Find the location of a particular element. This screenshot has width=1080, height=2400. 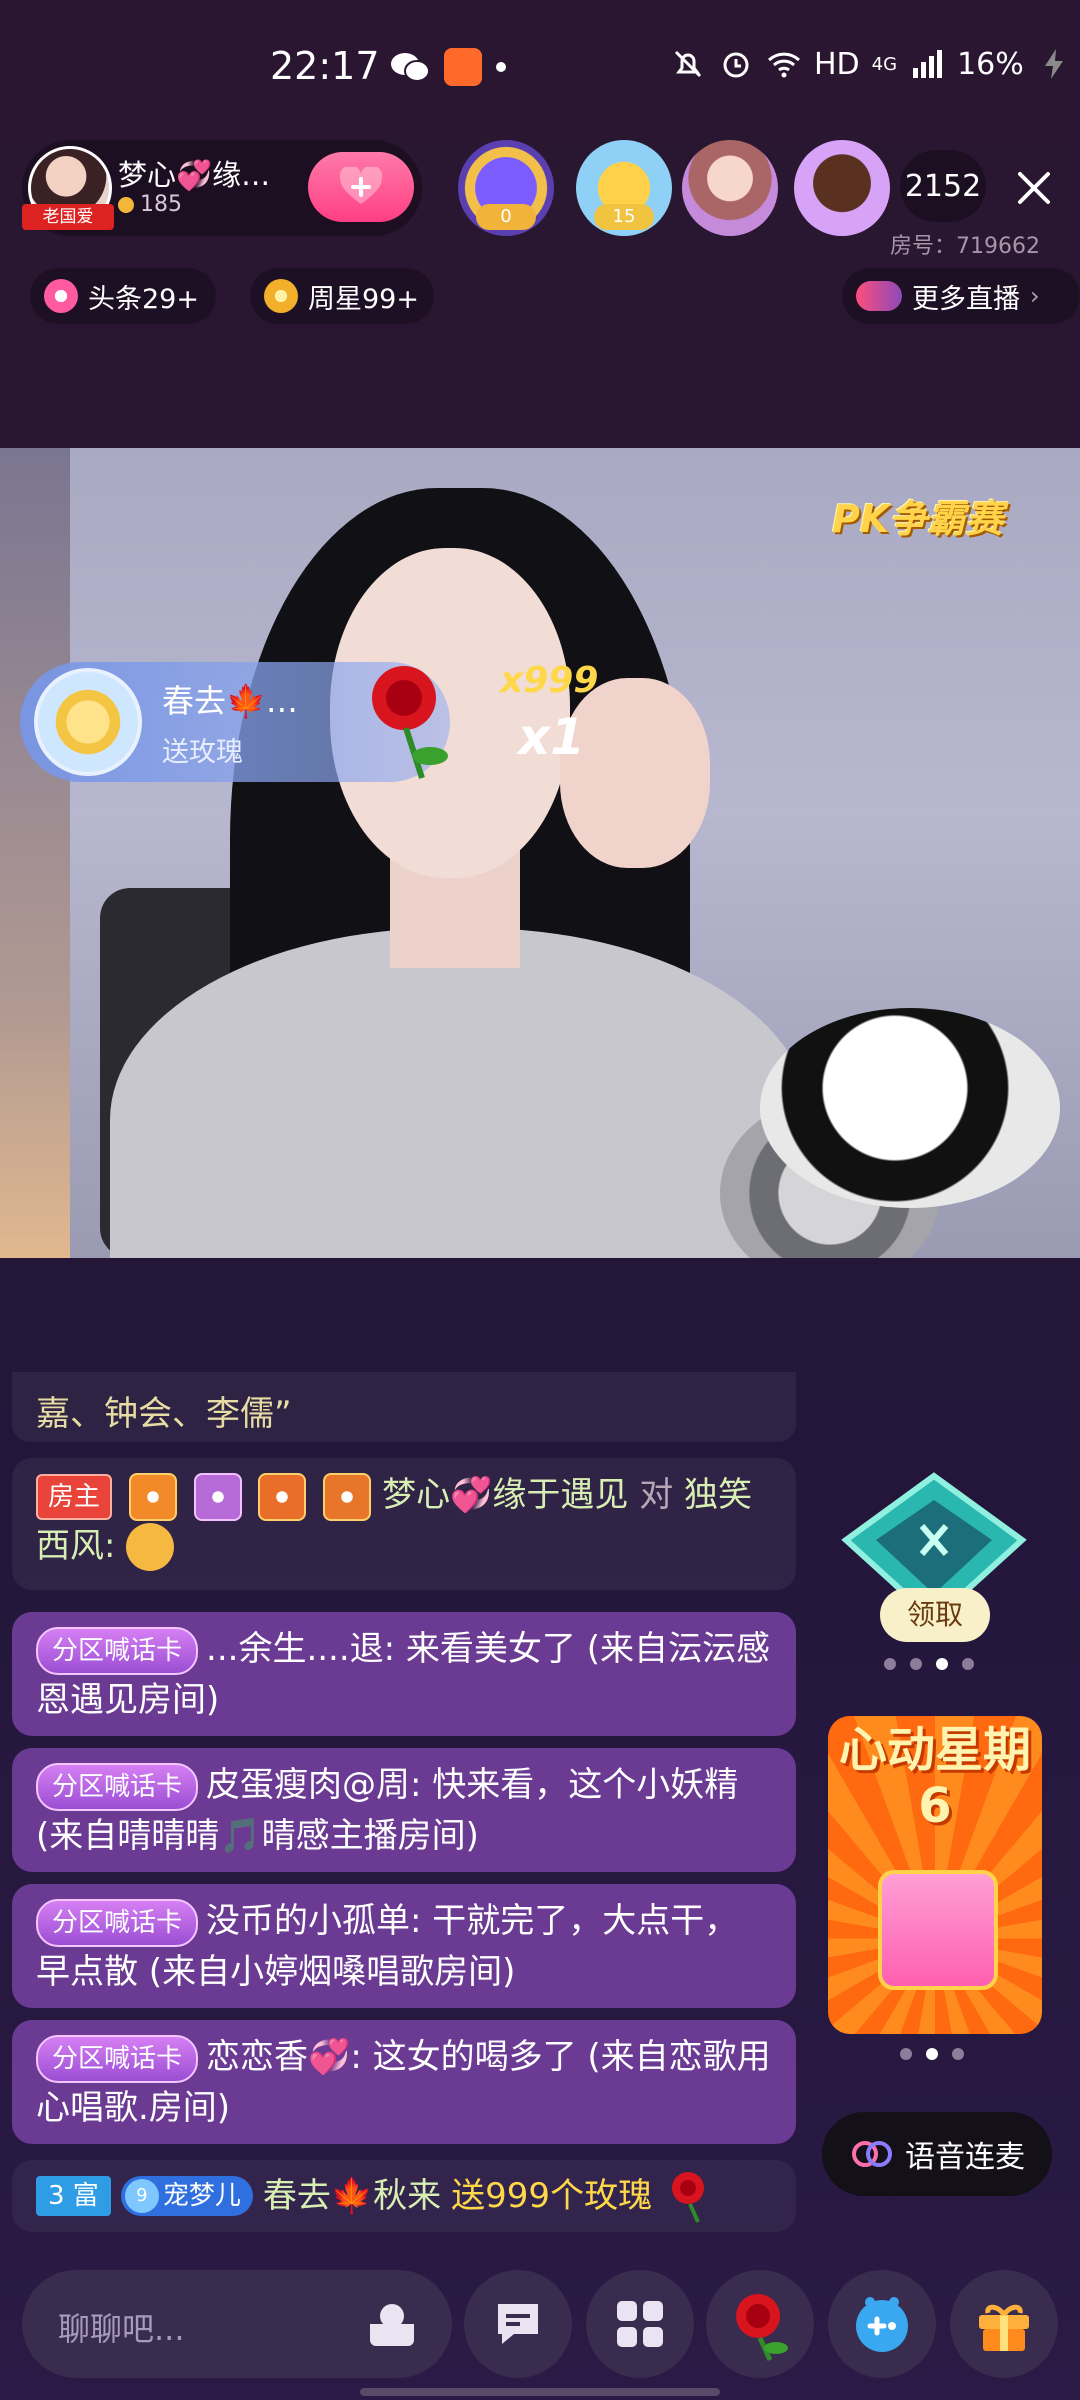

mute-bell-icon is located at coordinates (688, 64).